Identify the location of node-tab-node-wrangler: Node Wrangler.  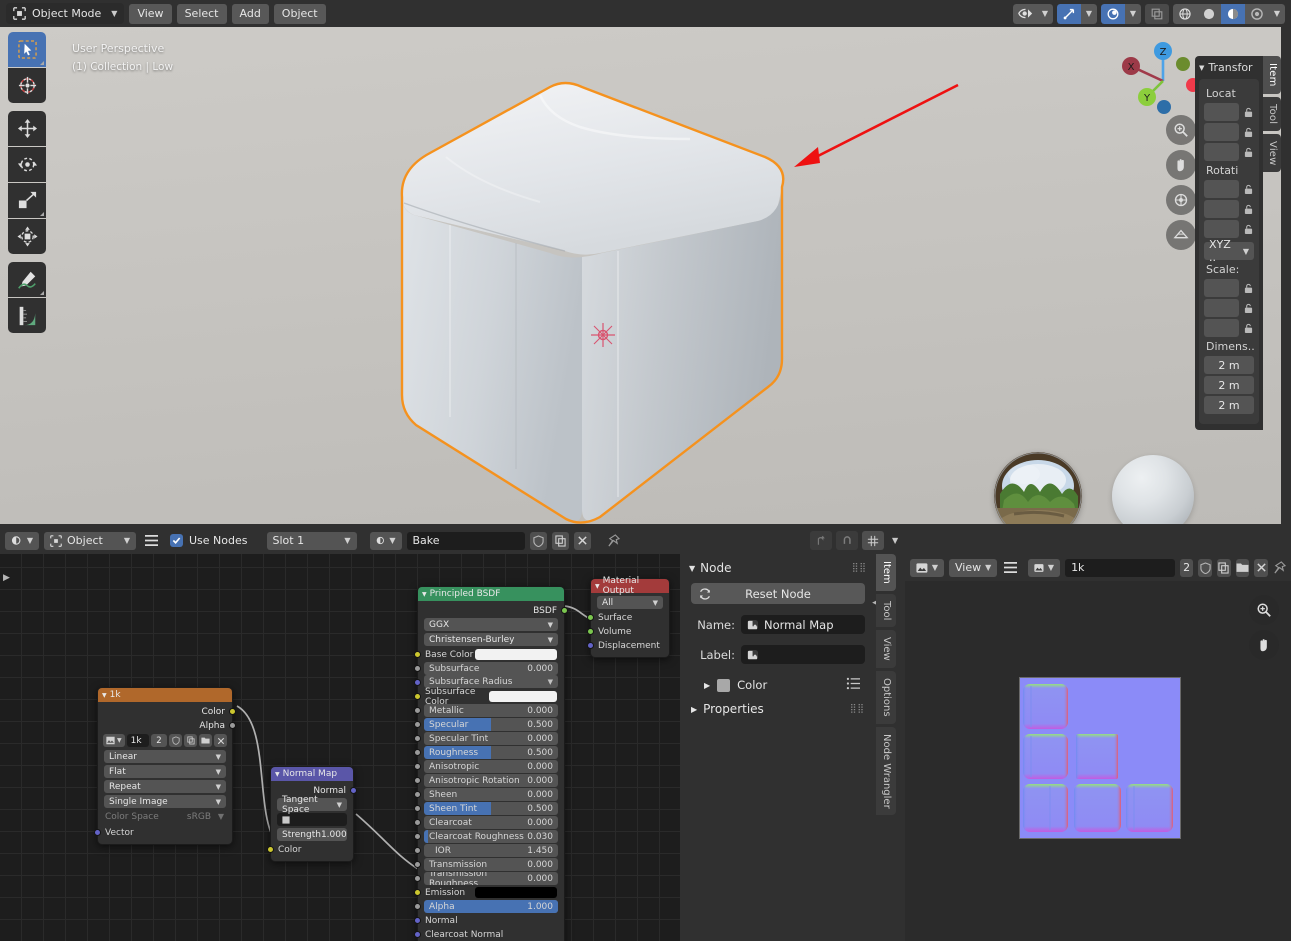
(886, 771).